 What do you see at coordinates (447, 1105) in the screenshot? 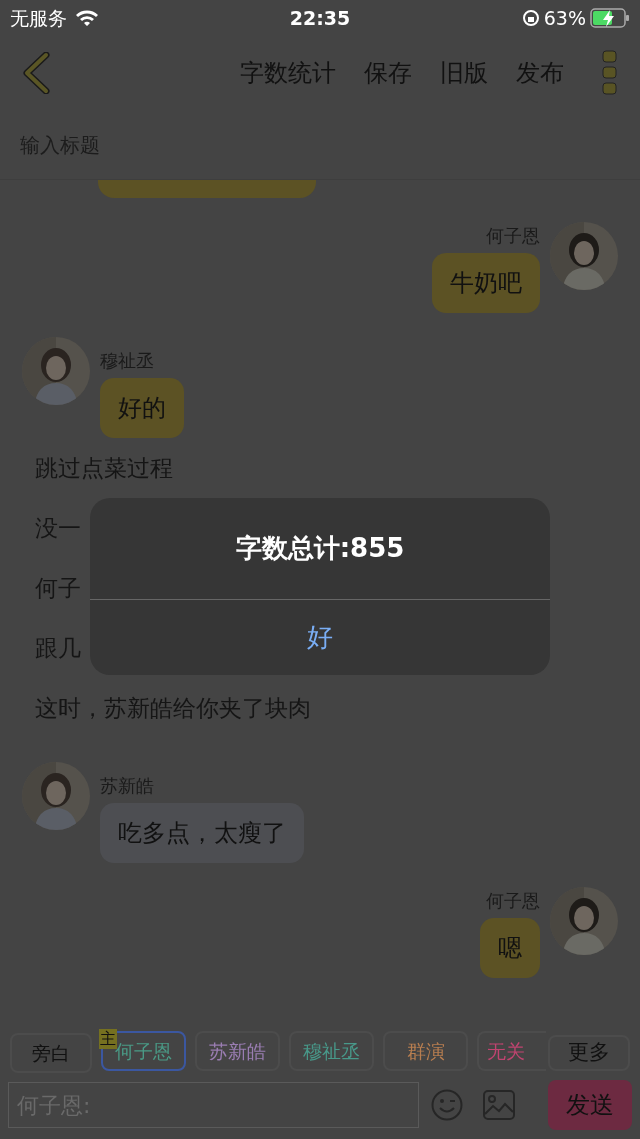
I see `emoji-icon` at bounding box center [447, 1105].